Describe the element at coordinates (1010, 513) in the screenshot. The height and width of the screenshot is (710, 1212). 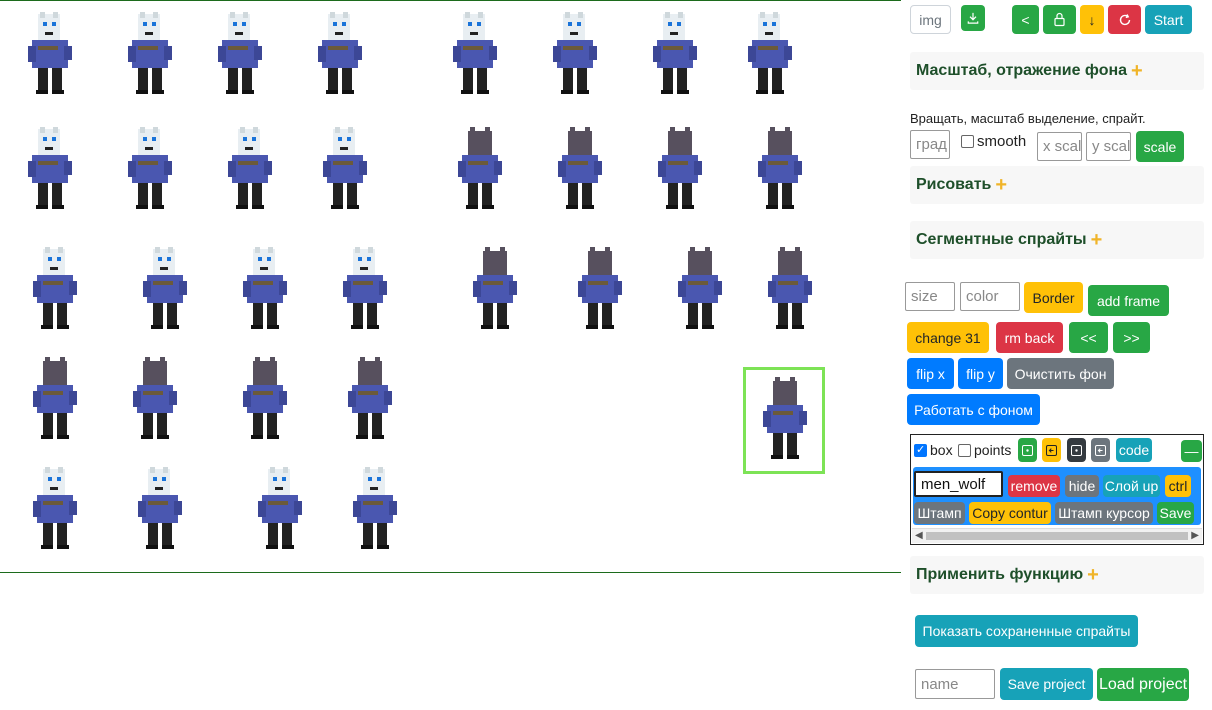
I see `copy-contour-button: Copy contur` at that location.